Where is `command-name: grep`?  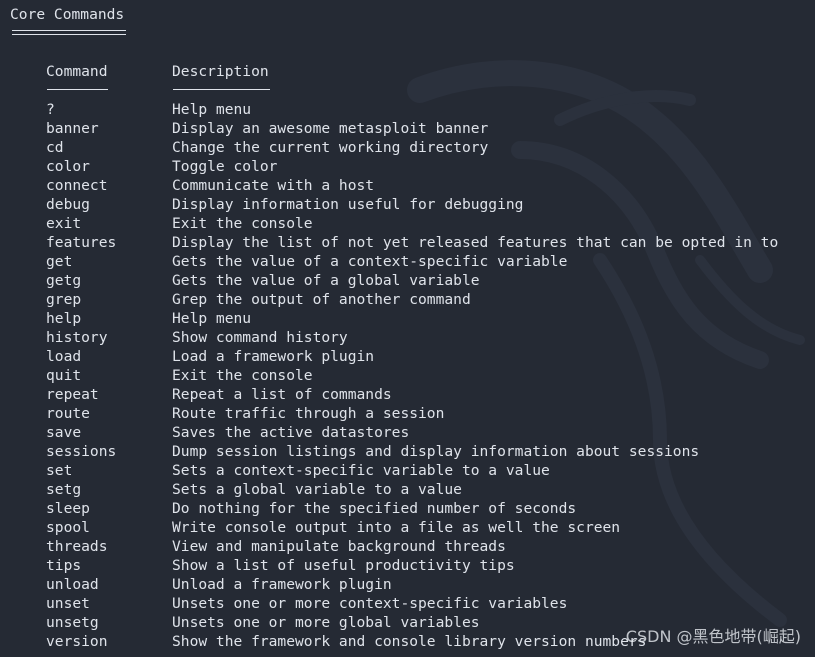
command-name: grep is located at coordinates (64, 299).